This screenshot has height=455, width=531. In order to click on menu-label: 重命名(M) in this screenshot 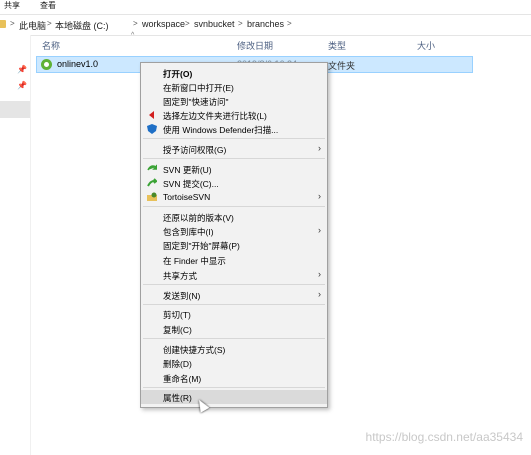, I will do `click(182, 379)`.